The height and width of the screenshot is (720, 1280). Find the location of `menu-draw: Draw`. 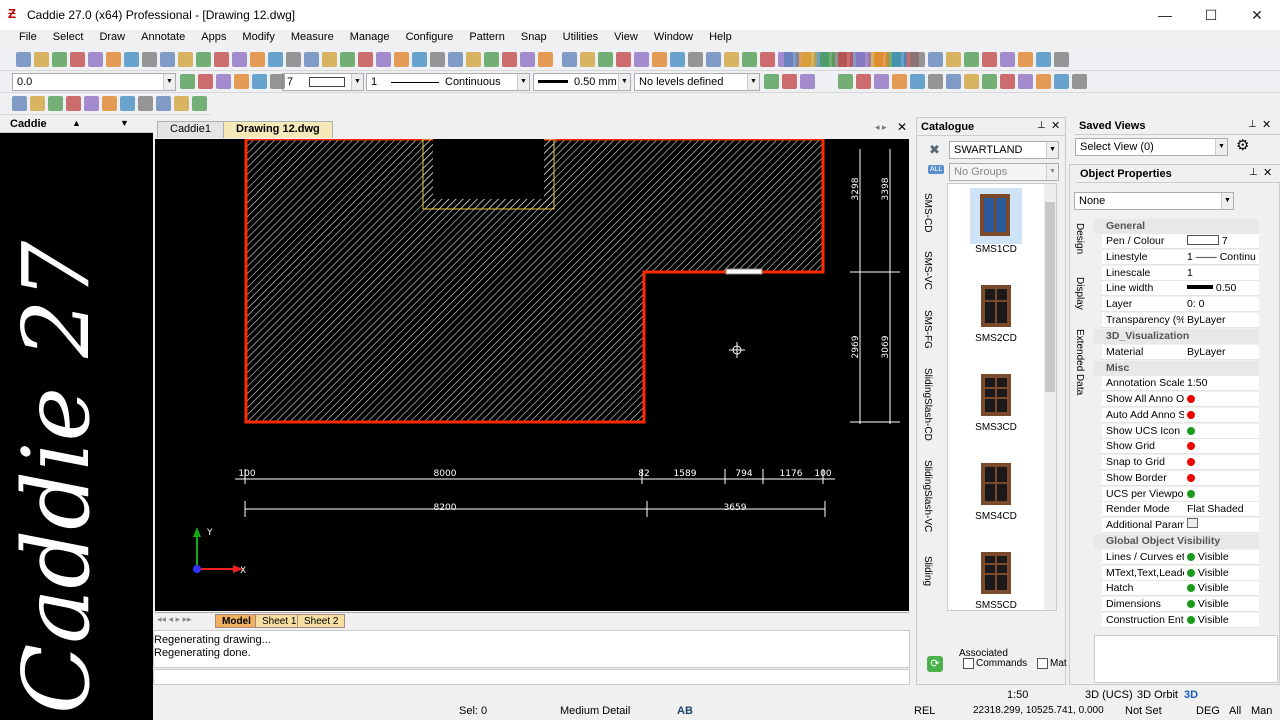

menu-draw: Draw is located at coordinates (112, 37).